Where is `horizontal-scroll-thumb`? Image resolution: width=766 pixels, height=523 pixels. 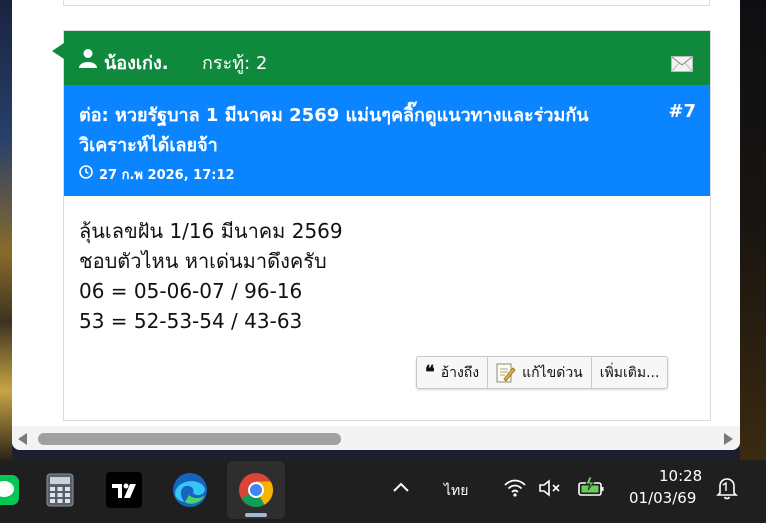 horizontal-scroll-thumb is located at coordinates (189, 439).